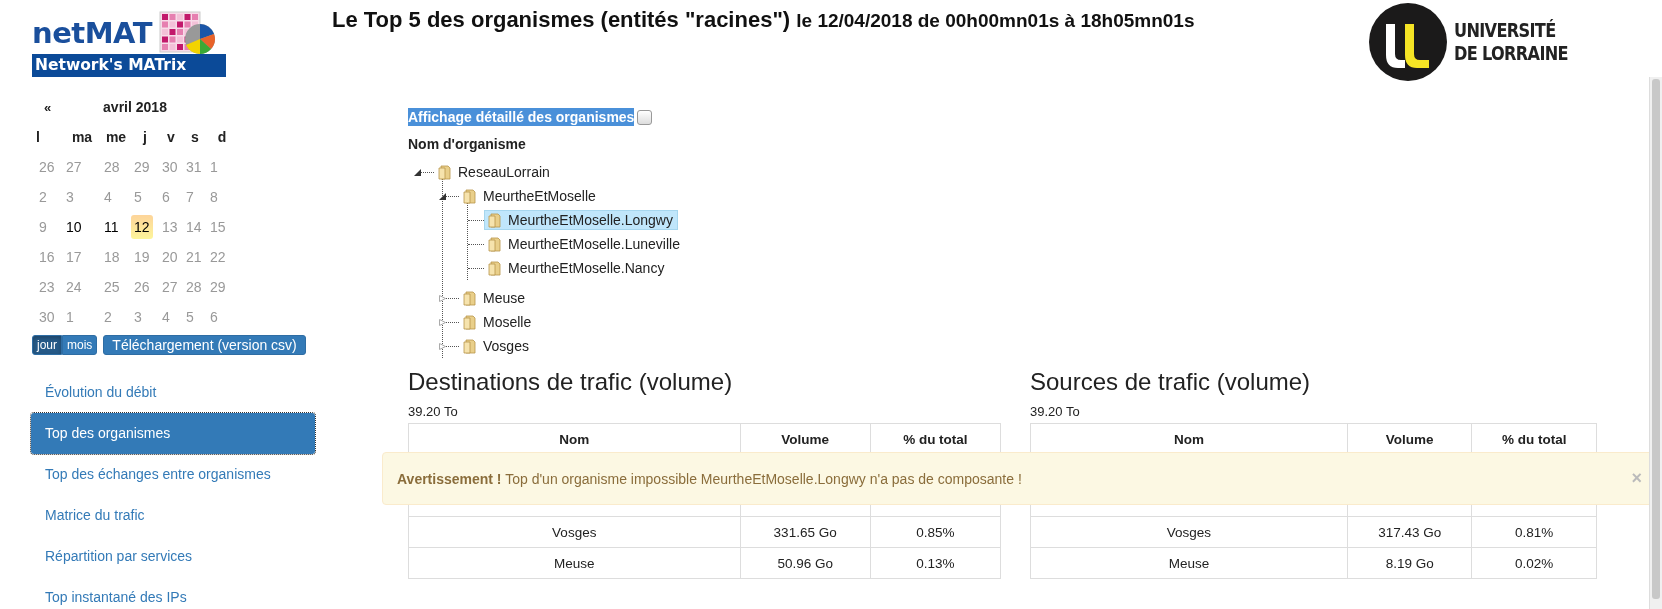 The width and height of the screenshot is (1662, 609). Describe the element at coordinates (74, 287) in the screenshot. I see `calendar-day: 24` at that location.